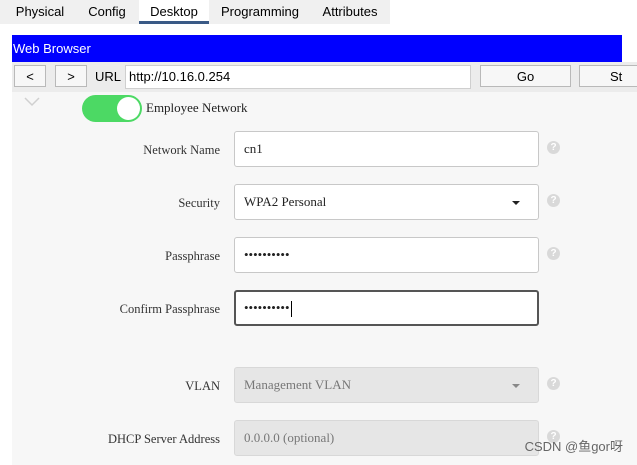 The width and height of the screenshot is (637, 465). I want to click on confirm-passphrase-label: Confirm Passphrase, so click(169, 309).